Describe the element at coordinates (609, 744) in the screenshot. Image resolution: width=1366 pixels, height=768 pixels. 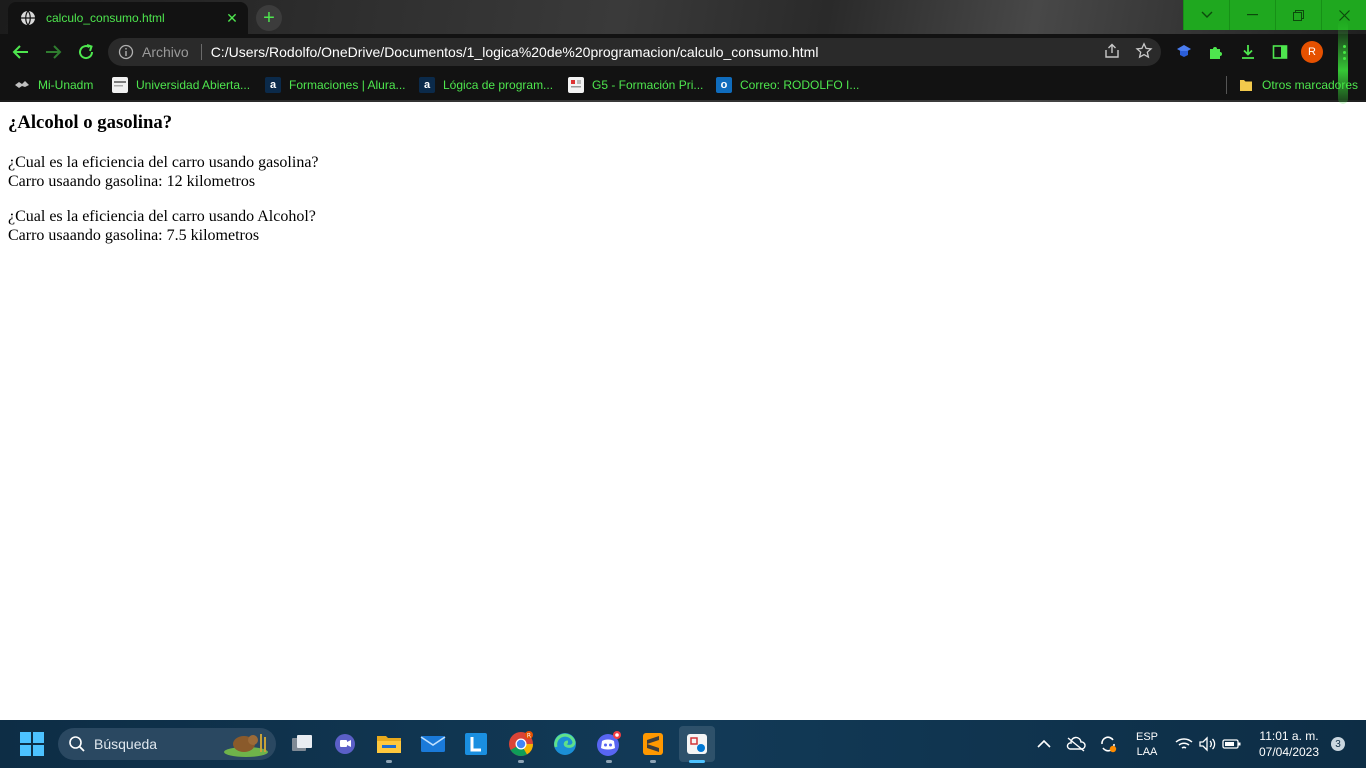
I see `discord-icon` at that location.